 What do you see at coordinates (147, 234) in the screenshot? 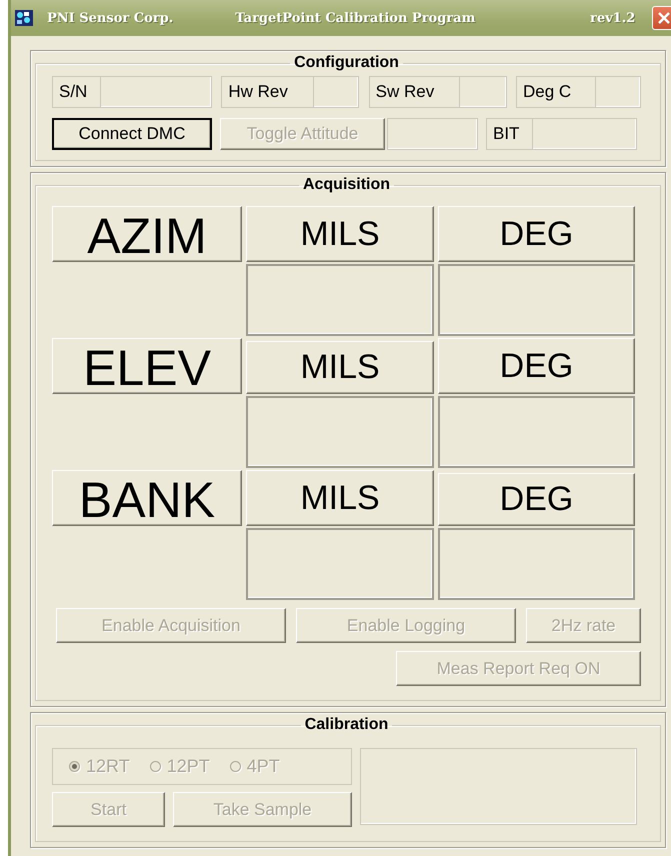
I see `axis-button: AZIM` at bounding box center [147, 234].